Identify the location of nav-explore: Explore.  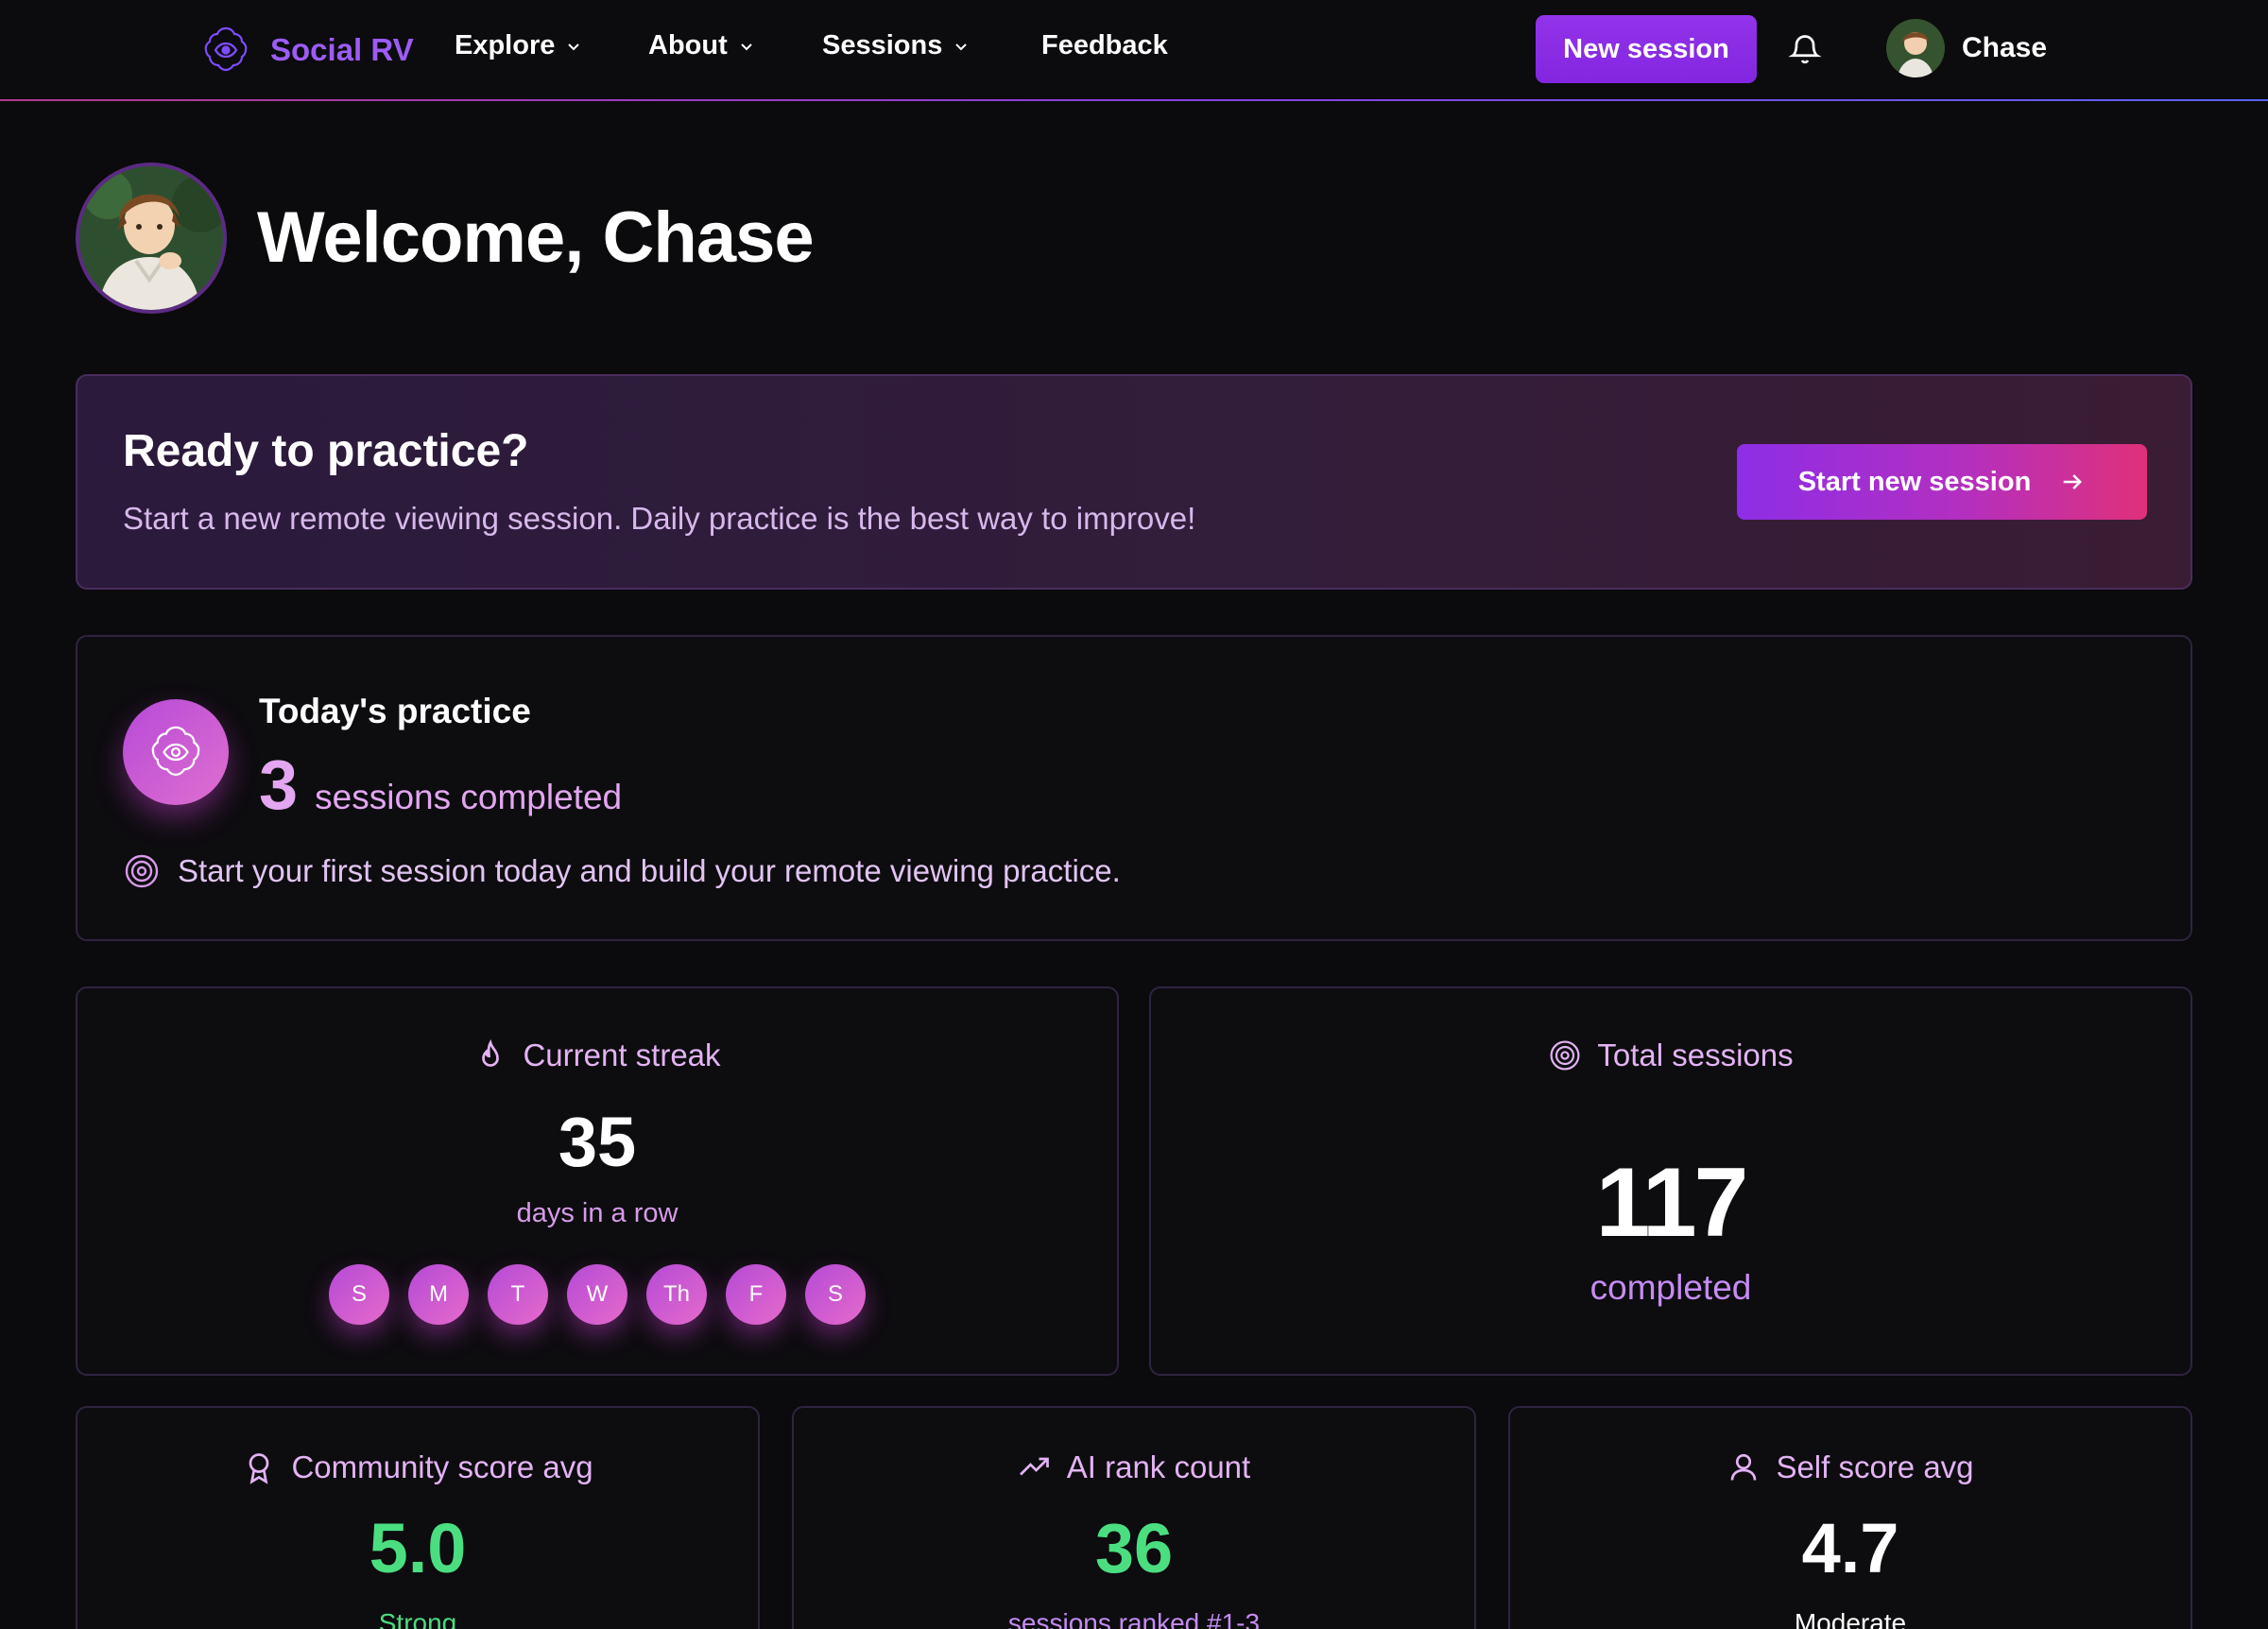
(518, 45).